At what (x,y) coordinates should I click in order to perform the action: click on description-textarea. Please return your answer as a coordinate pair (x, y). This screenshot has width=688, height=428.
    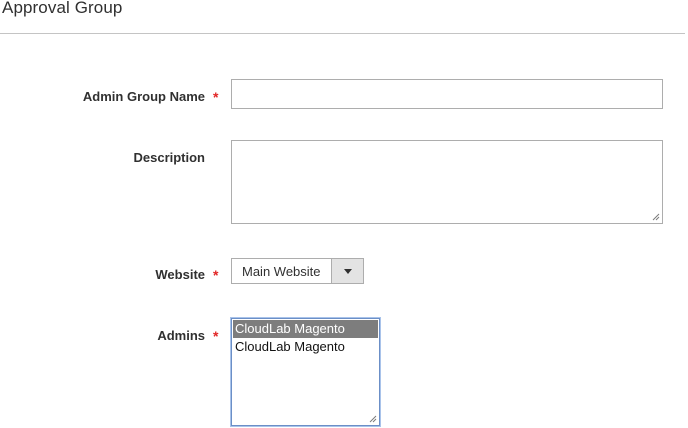
    Looking at the image, I should click on (447, 182).